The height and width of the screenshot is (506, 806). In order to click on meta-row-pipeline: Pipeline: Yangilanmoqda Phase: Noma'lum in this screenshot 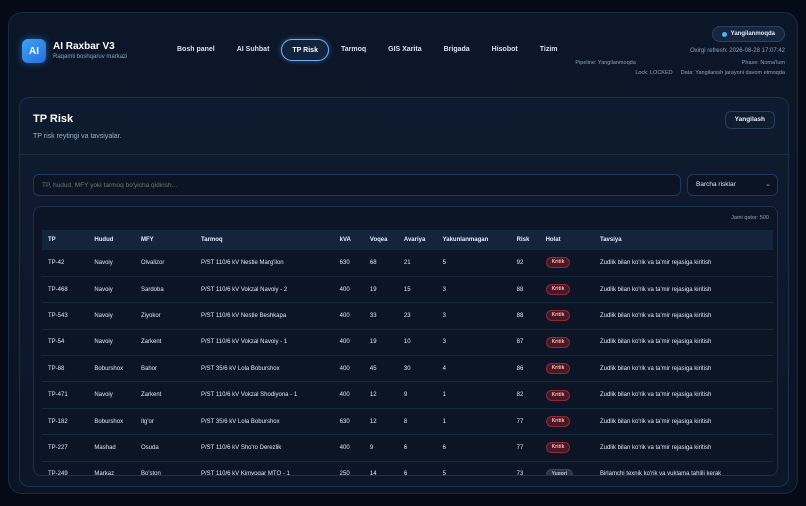, I will do `click(680, 63)`.